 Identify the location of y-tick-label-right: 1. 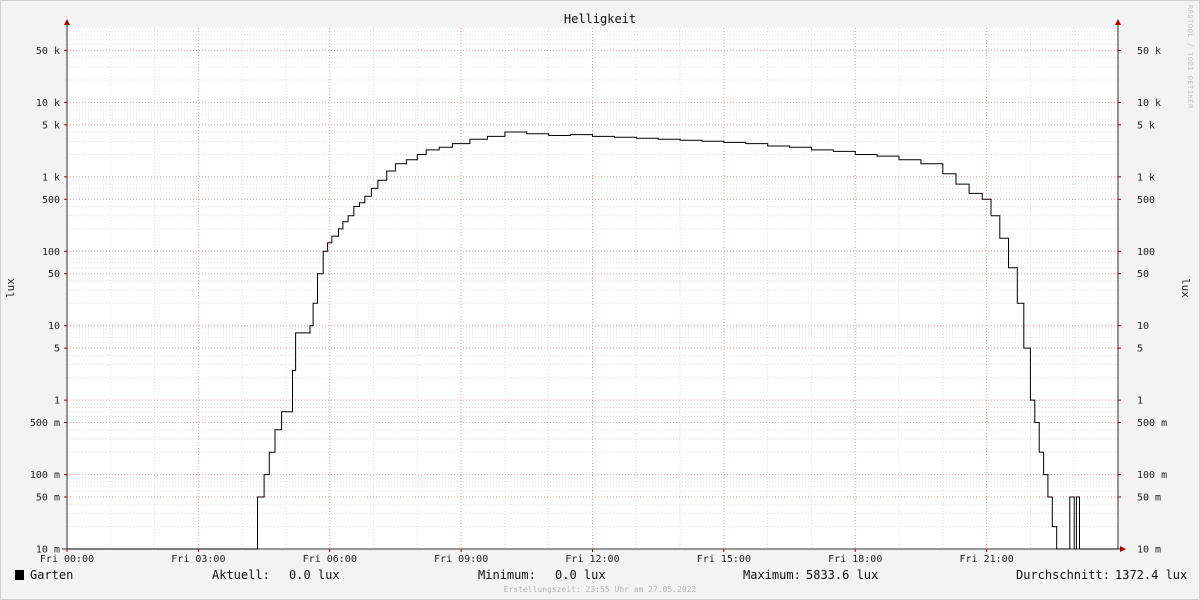
(1140, 401).